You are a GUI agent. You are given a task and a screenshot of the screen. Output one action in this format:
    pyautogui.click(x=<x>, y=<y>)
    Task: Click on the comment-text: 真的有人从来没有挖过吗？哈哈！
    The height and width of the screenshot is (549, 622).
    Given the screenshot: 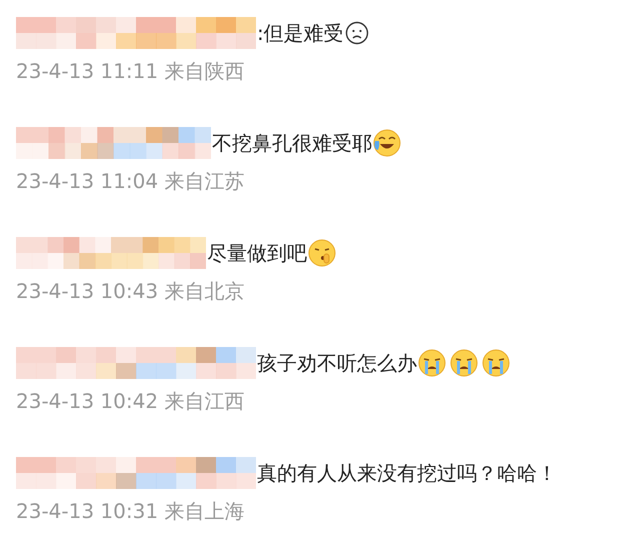 What is the action you would take?
    pyautogui.click(x=407, y=473)
    